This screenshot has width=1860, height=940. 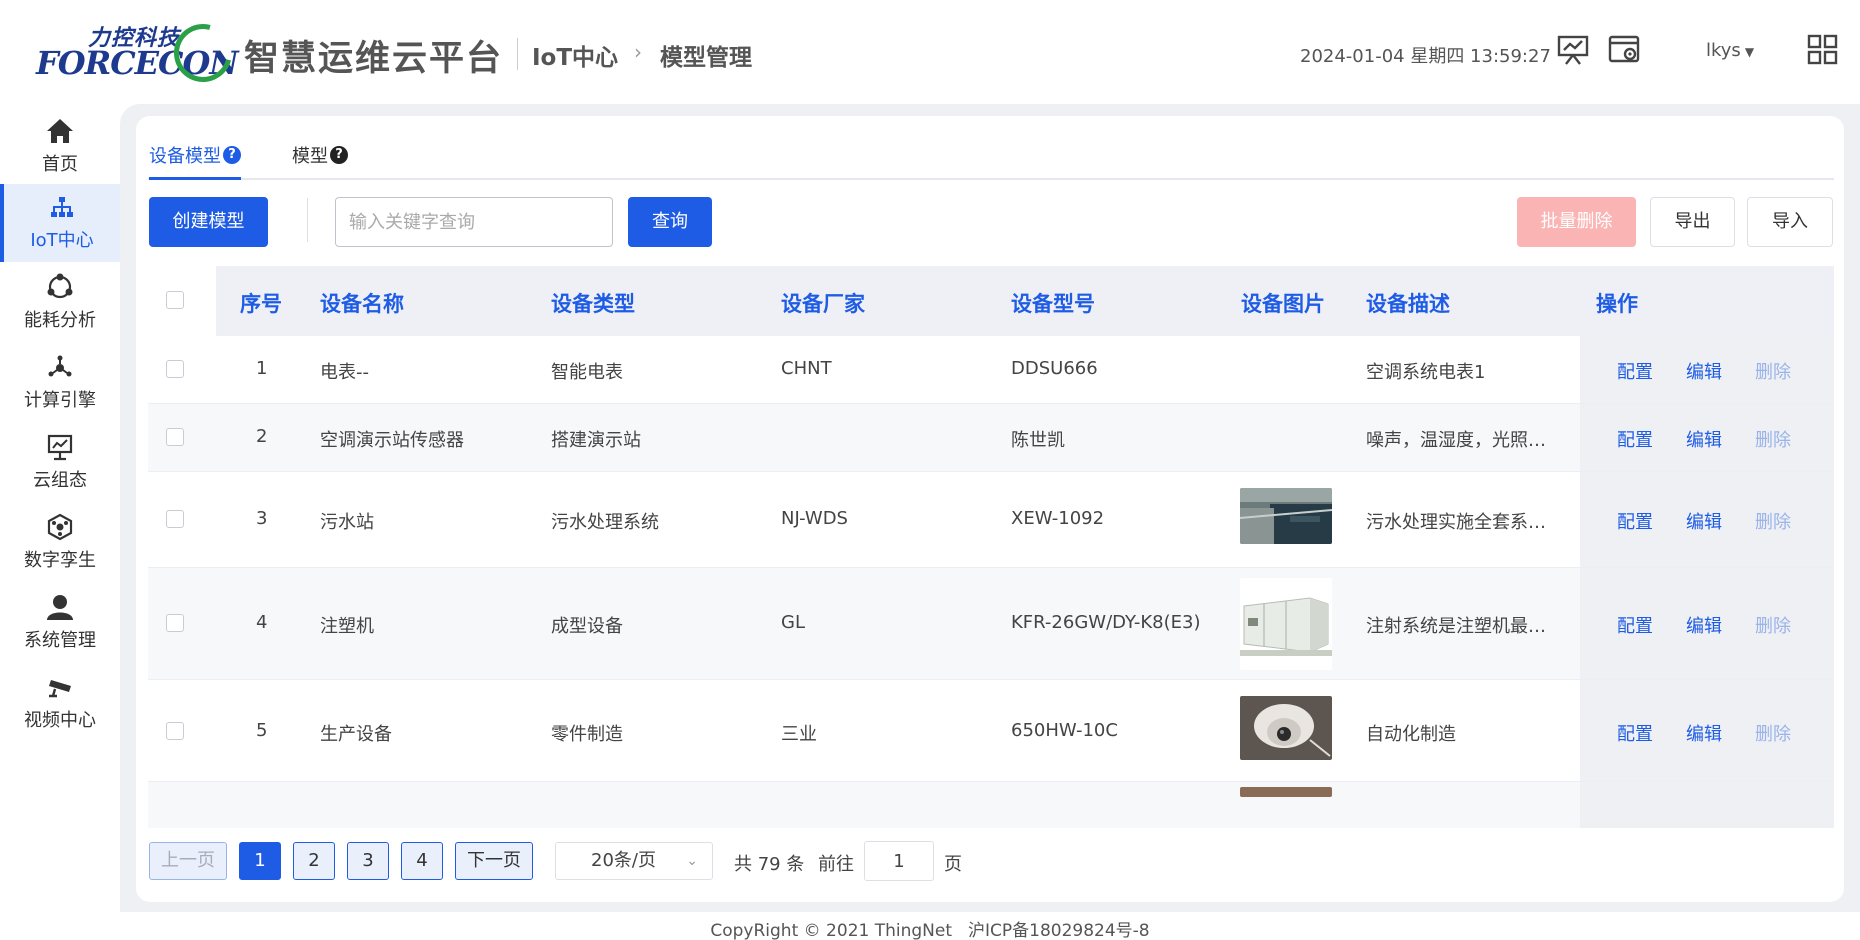 What do you see at coordinates (991, 731) in the screenshot?
I see `table-row: 5 生产设备 零件制造 三业 650HW-10C 自动化制造 配置 编辑 删除` at bounding box center [991, 731].